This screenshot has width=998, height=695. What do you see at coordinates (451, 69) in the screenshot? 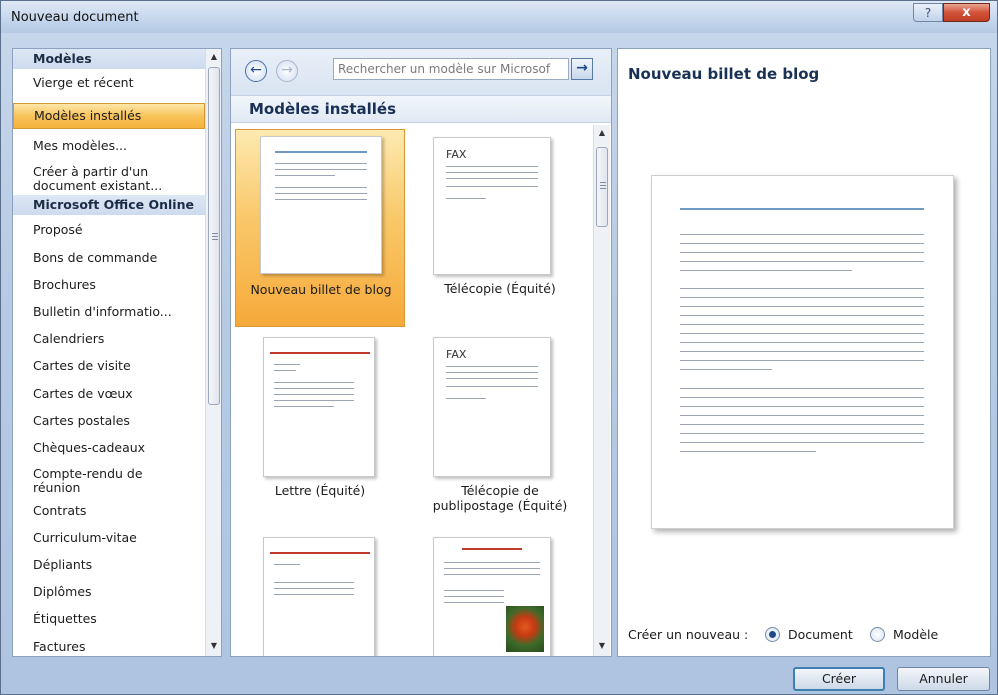
I see `template-search-input: Rechercher un modèle sur Microsof` at bounding box center [451, 69].